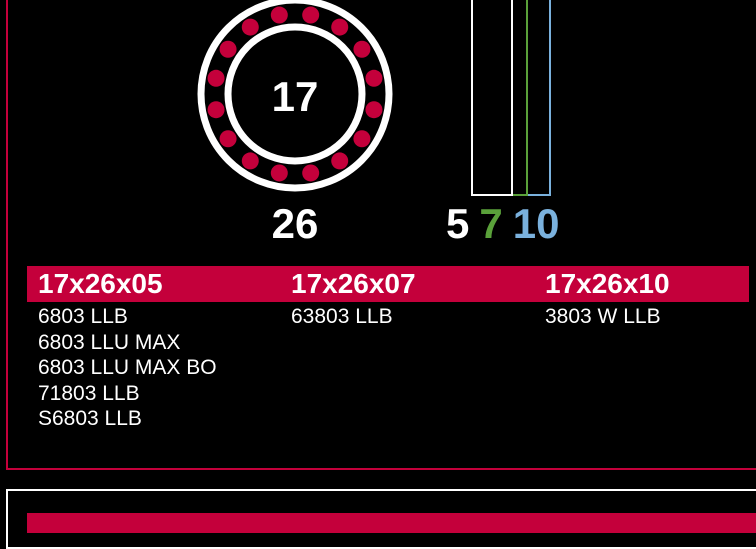  Describe the element at coordinates (491, 223) in the screenshot. I see `width-label-7: 7` at that location.